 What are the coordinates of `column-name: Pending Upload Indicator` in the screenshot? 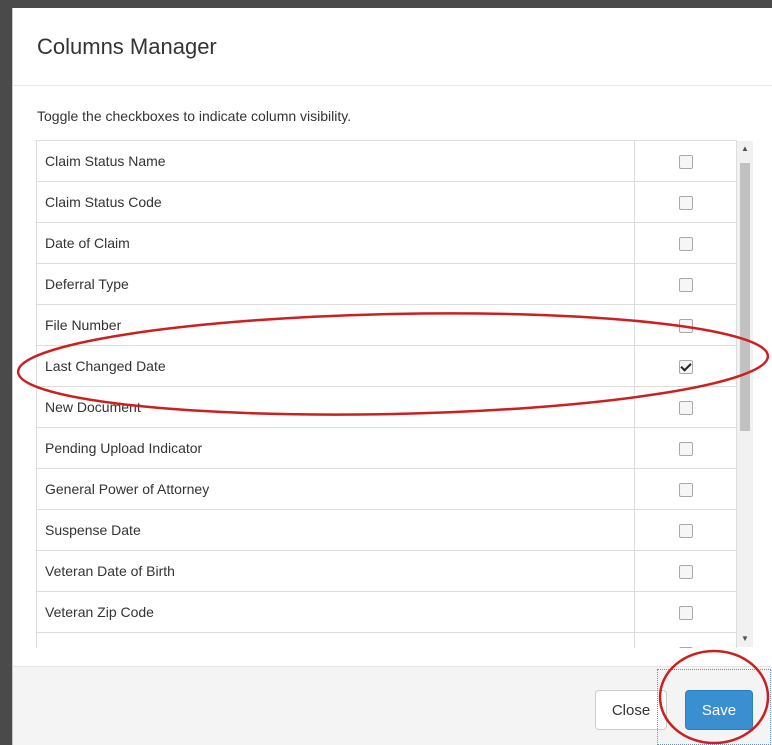 It's located at (335, 448).